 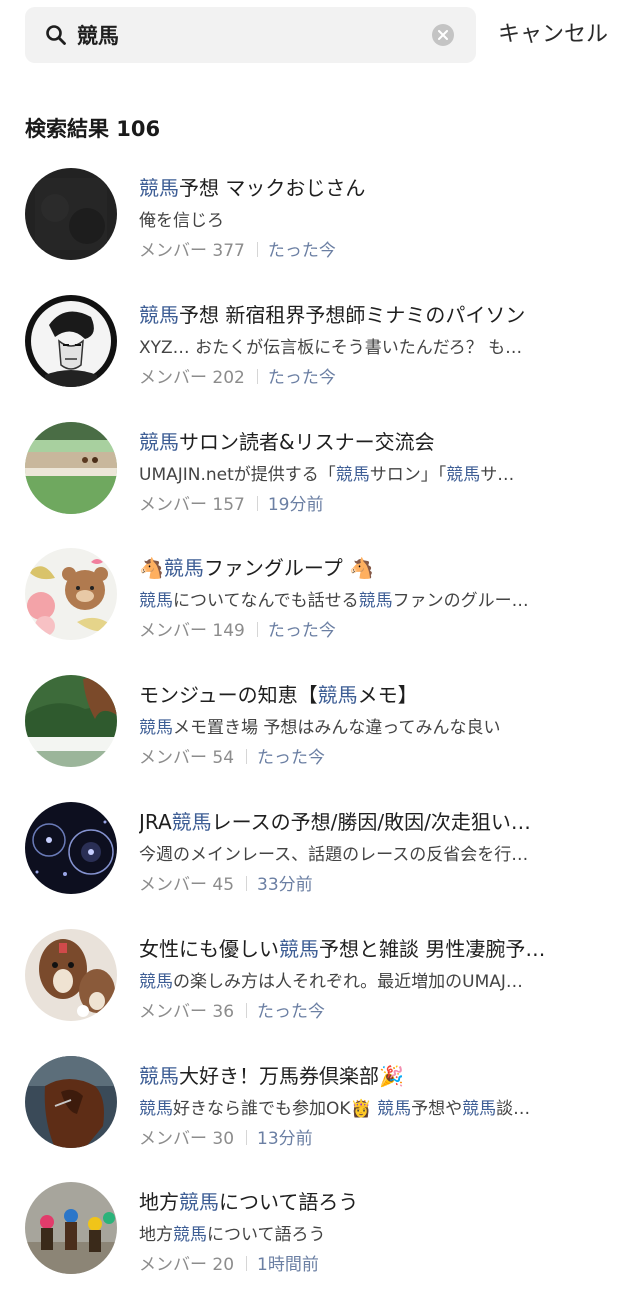 What do you see at coordinates (289, 1202) in the screenshot?
I see `text-segment: について語ろう` at bounding box center [289, 1202].